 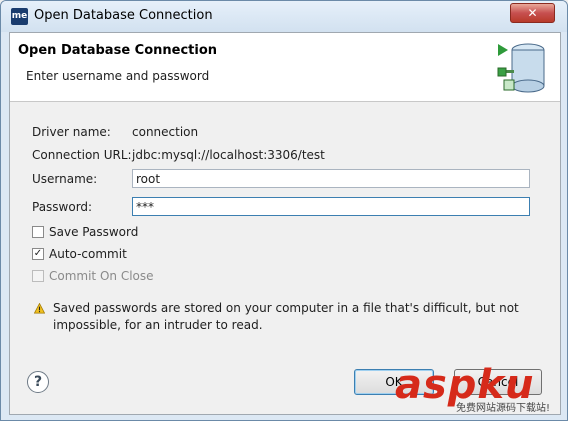 I want to click on password-field: ***, so click(x=331, y=206).